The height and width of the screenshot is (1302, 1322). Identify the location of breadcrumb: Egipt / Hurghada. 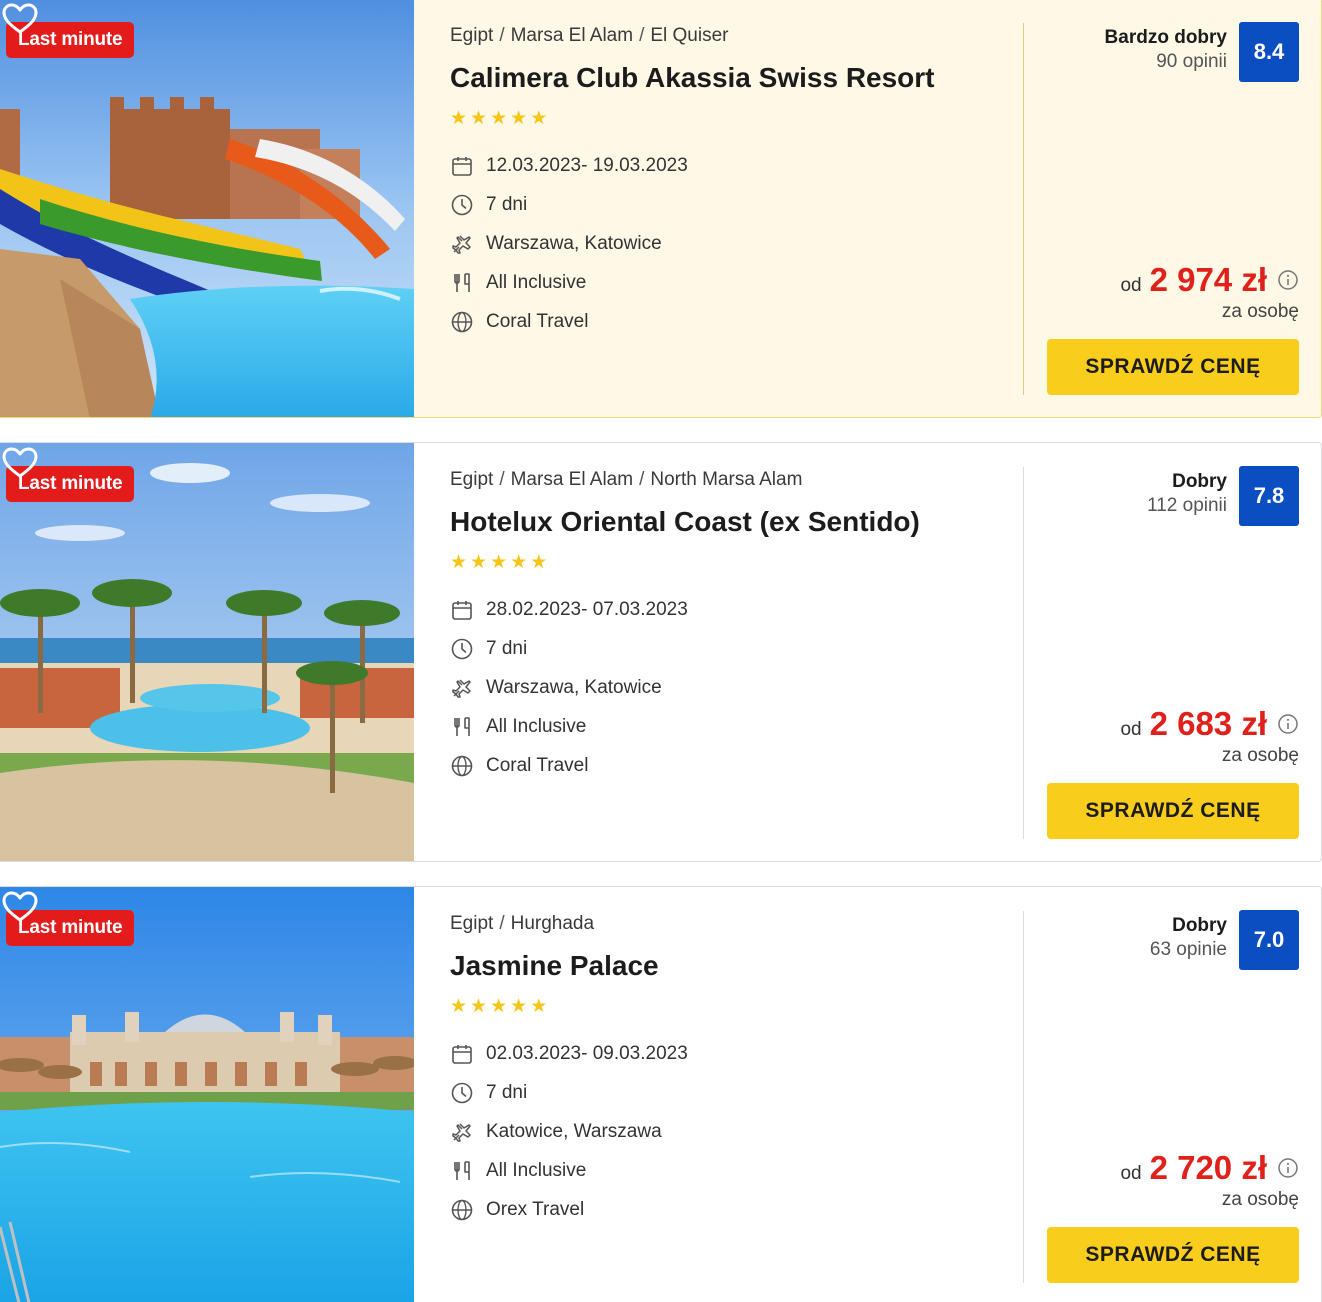
(522, 923).